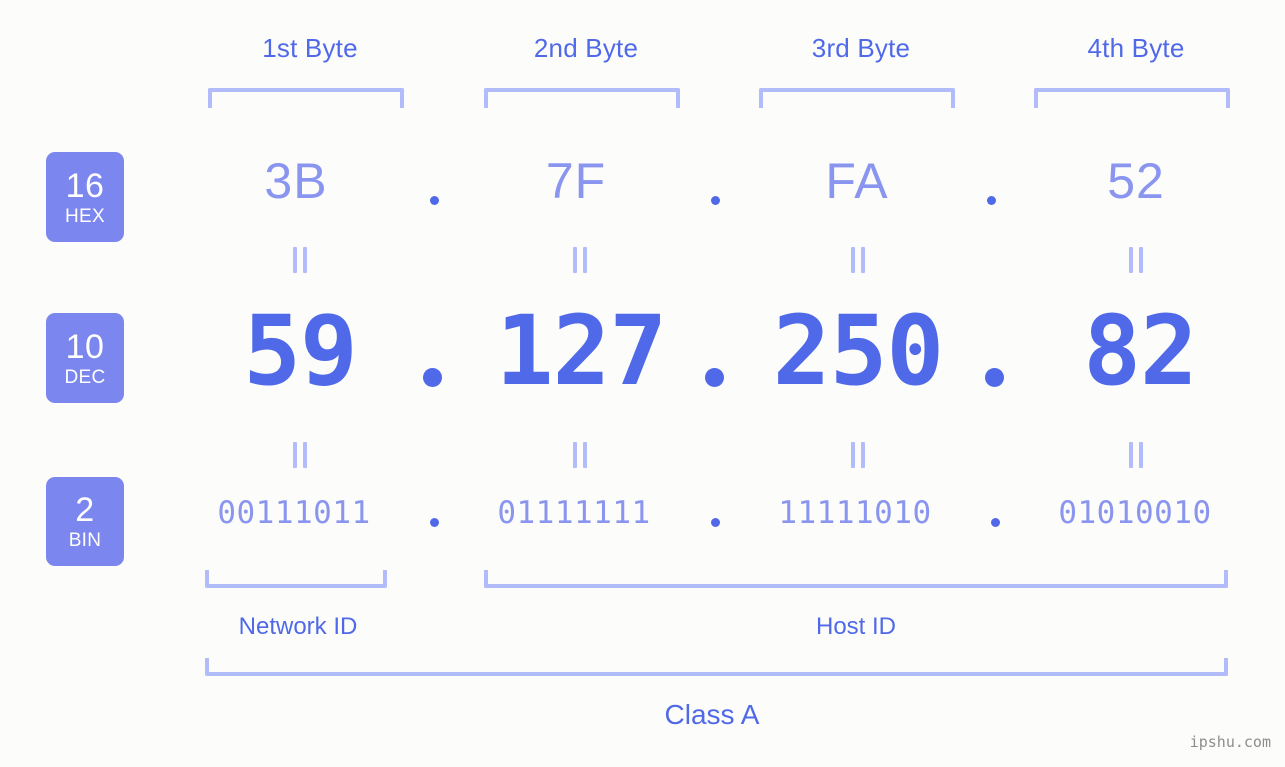 Image resolution: width=1285 pixels, height=767 pixels. I want to click on bin-octet-3: 11111010, so click(855, 513).